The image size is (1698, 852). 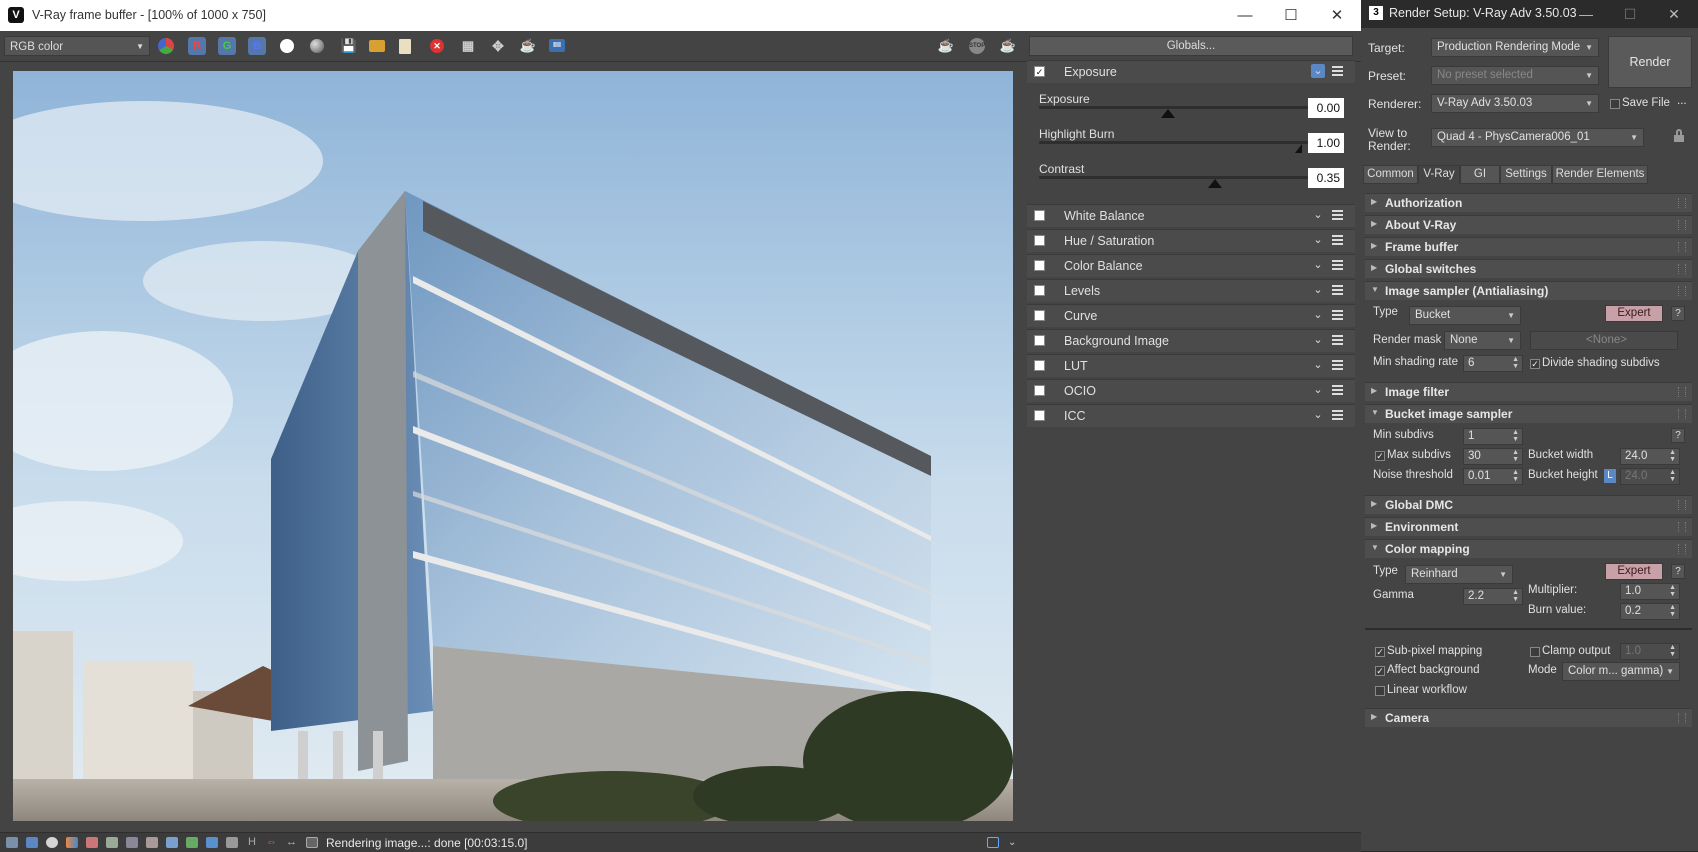 What do you see at coordinates (1678, 435) in the screenshot?
I see `bucket-help-button: ?` at bounding box center [1678, 435].